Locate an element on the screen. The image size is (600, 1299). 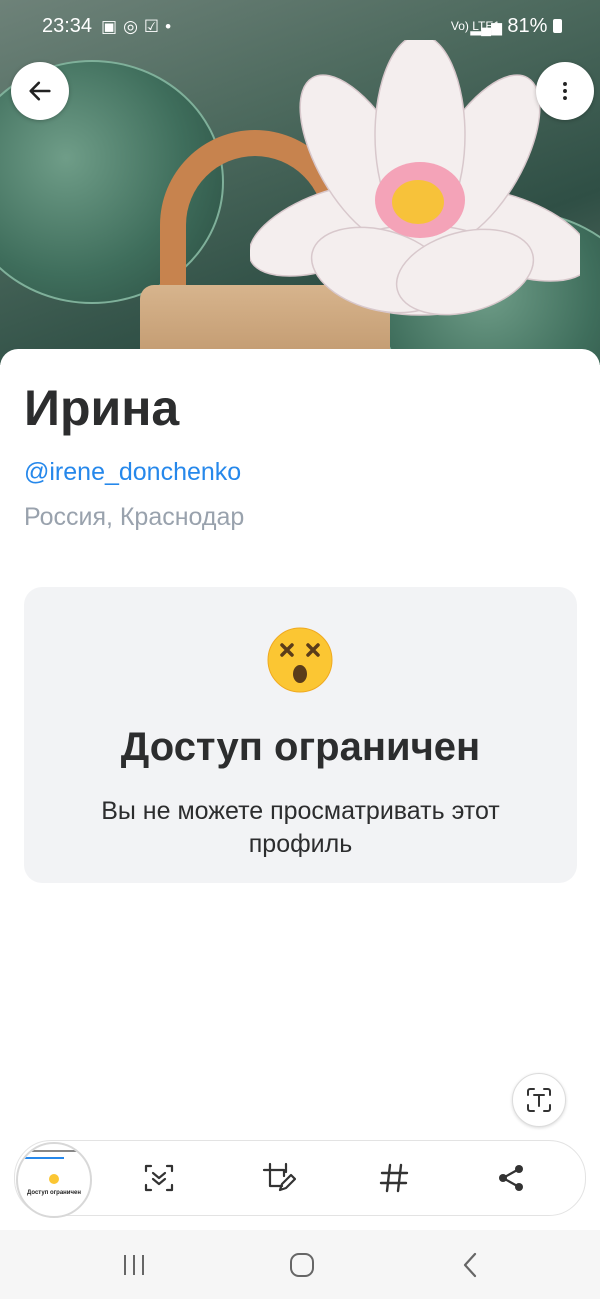
share-button is located at coordinates (511, 1178).